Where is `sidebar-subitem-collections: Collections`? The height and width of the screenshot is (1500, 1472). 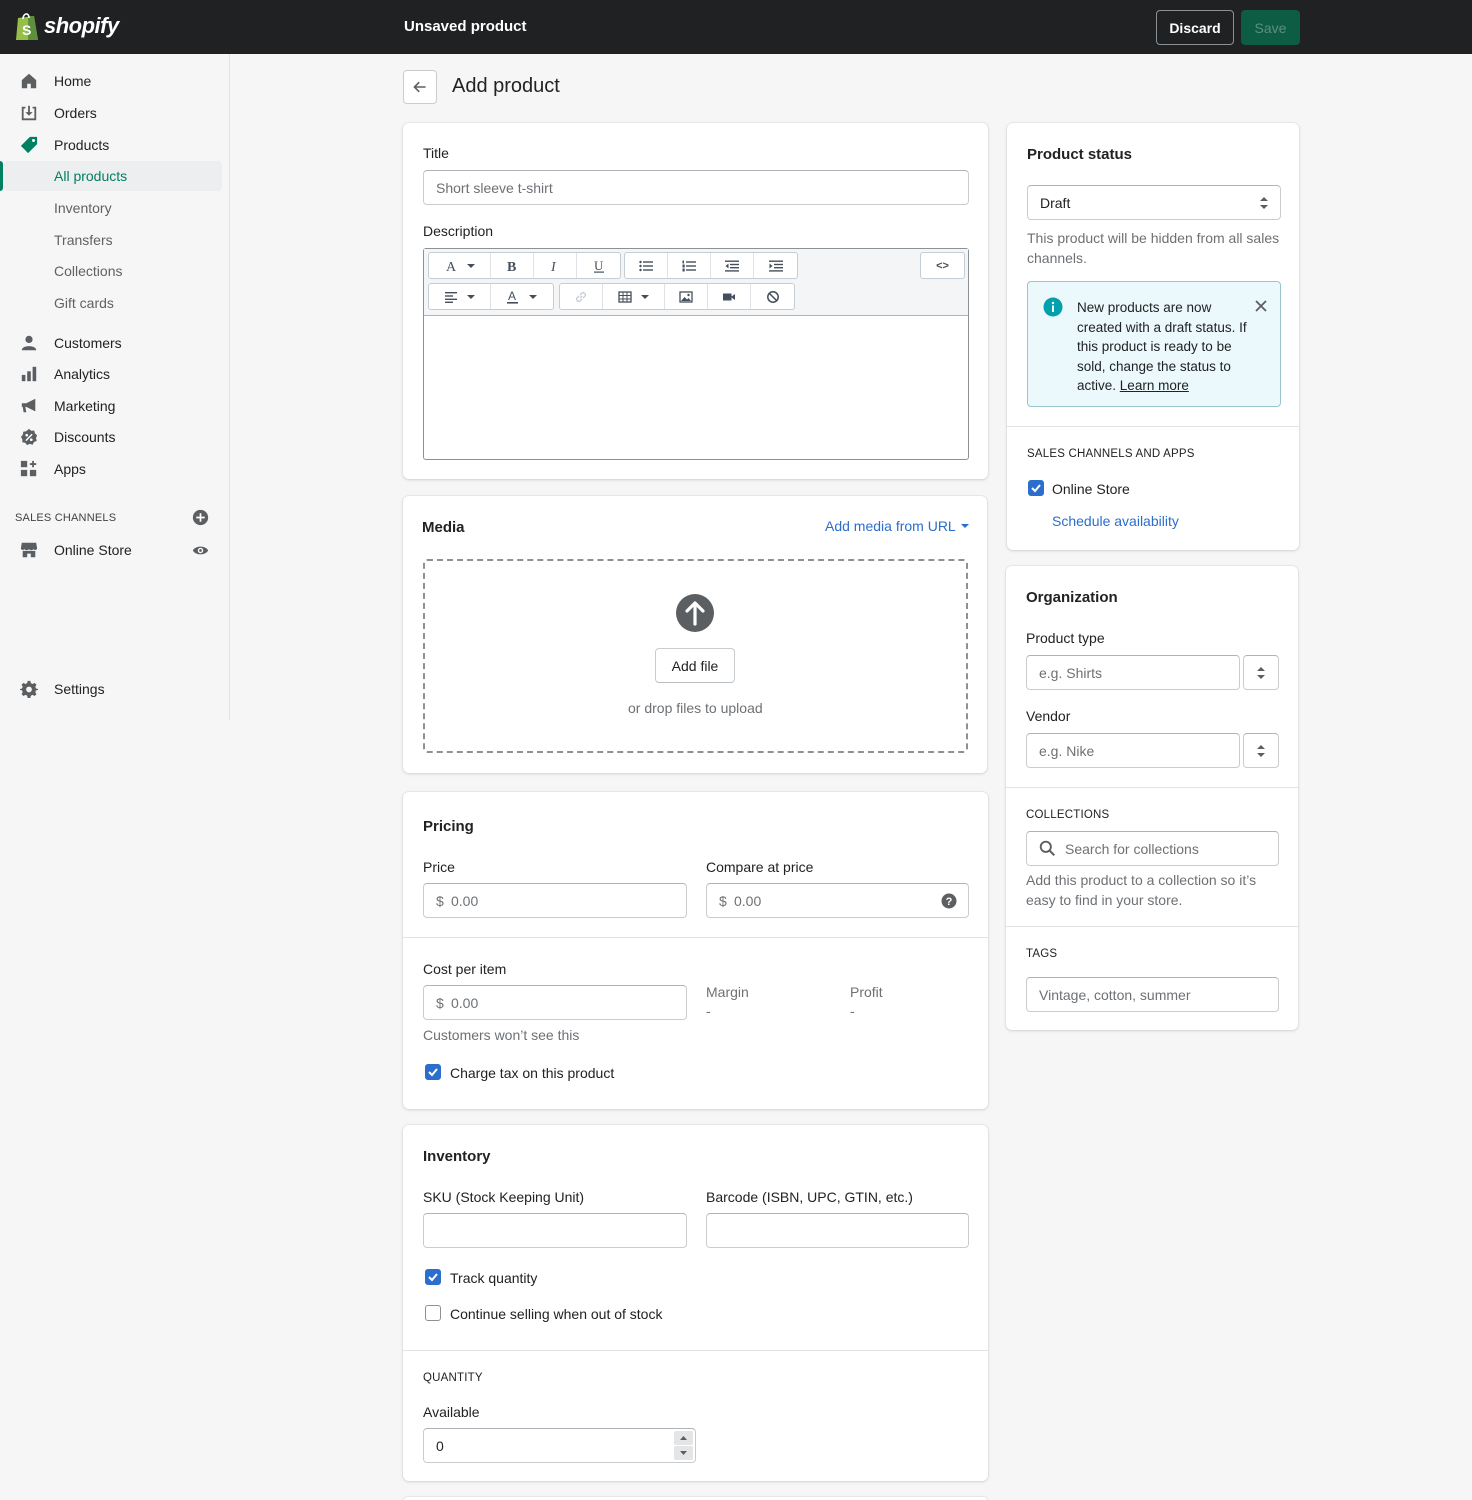
sidebar-subitem-collections: Collections is located at coordinates (113, 271).